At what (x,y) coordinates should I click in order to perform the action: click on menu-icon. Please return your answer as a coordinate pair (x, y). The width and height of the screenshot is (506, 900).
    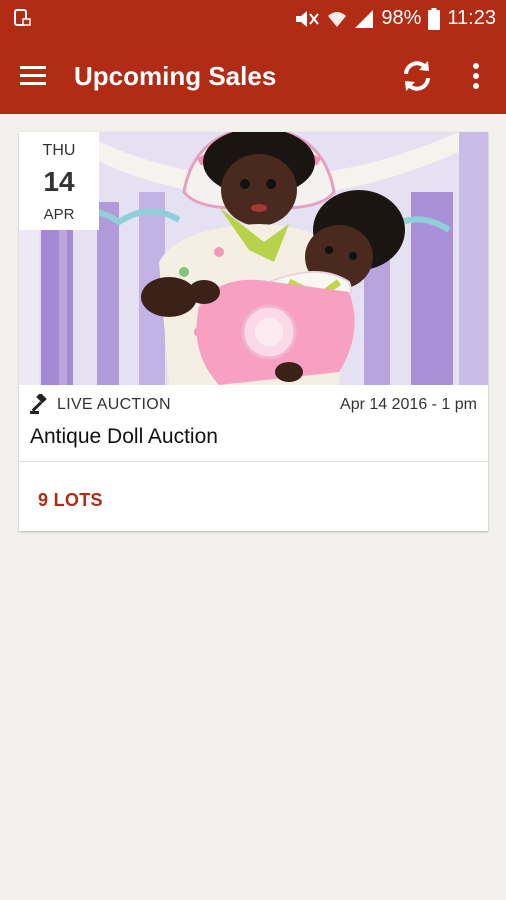
    Looking at the image, I should click on (33, 80).